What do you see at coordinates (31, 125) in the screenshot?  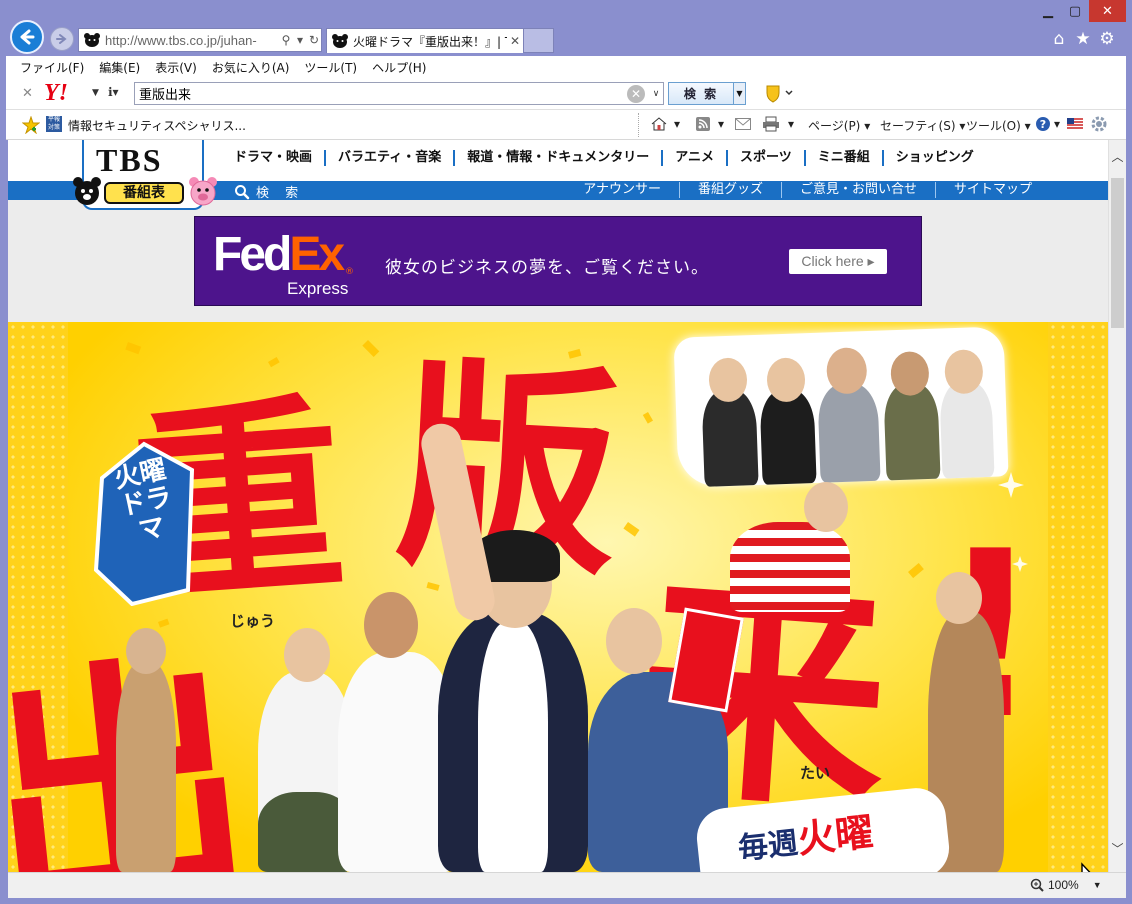 I see `favorites-add-icon` at bounding box center [31, 125].